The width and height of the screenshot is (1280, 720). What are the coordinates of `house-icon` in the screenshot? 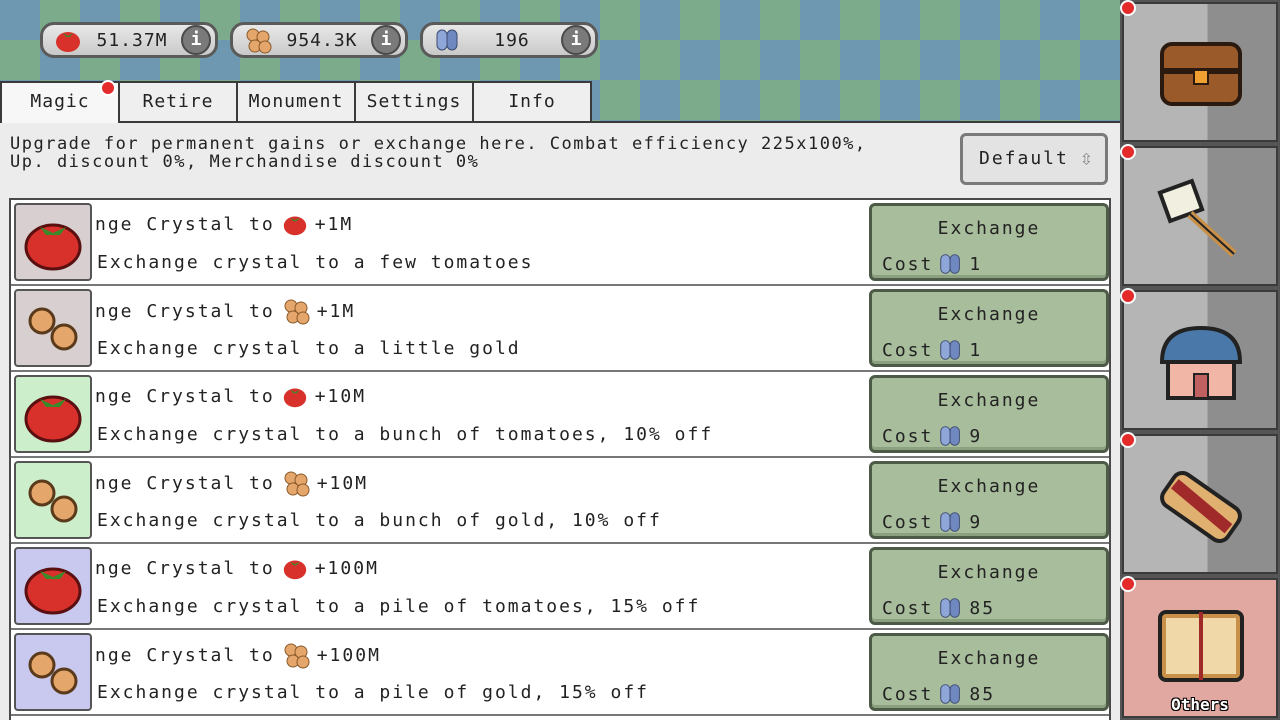 It's located at (1201, 362).